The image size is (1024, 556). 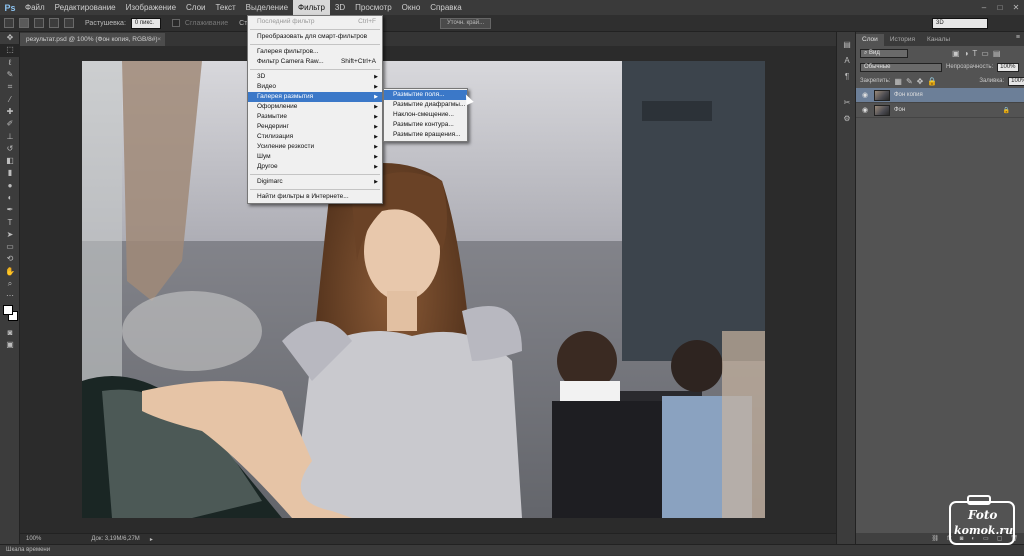 I want to click on menu-10: Справка, so click(x=445, y=7).